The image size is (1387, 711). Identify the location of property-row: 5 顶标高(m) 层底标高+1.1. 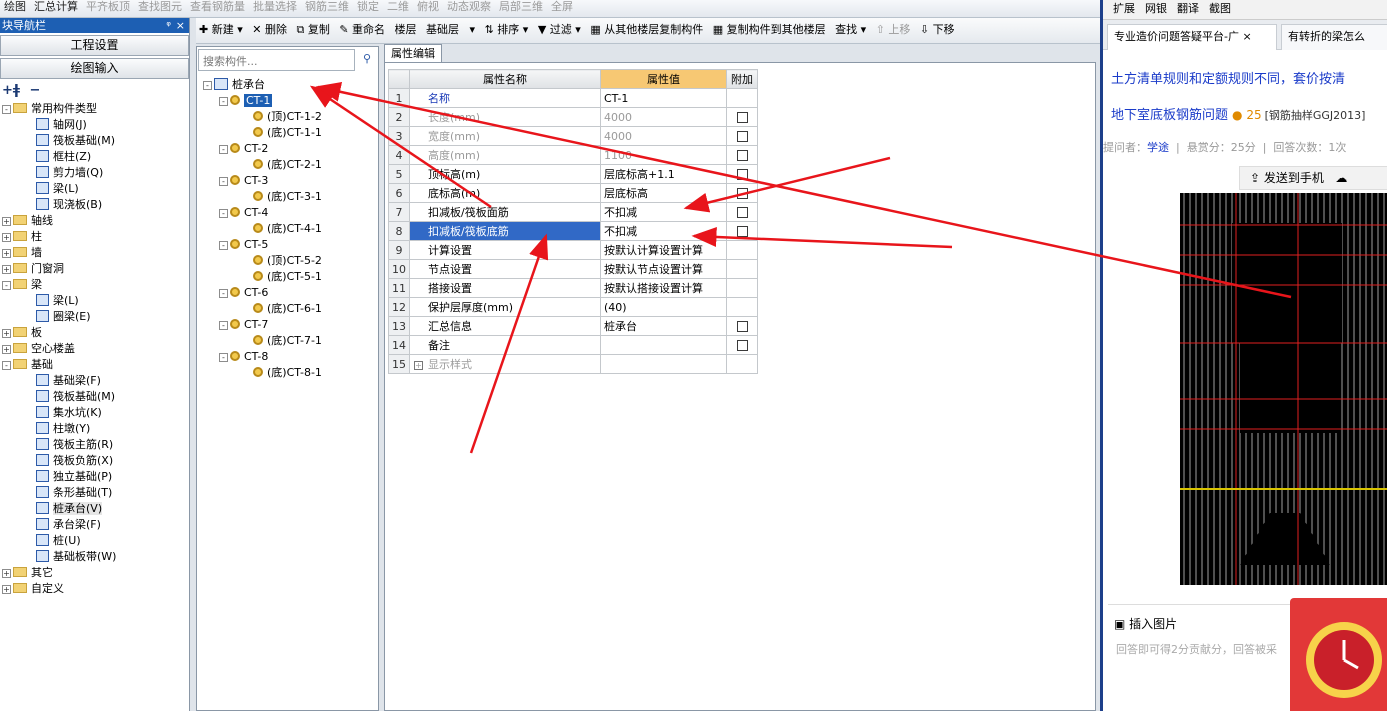
(573, 174).